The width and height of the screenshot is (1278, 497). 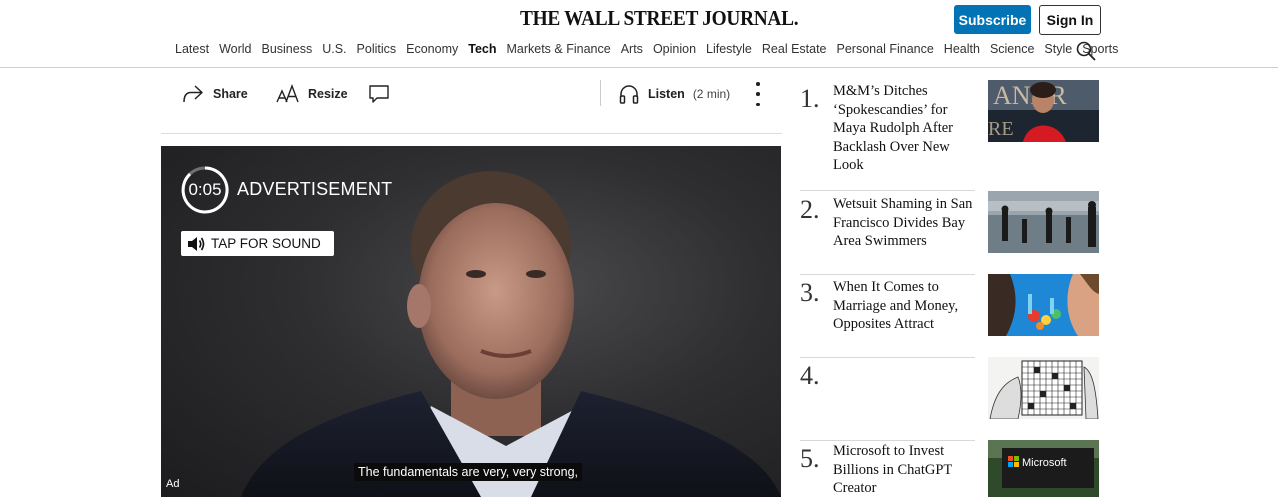 What do you see at coordinates (230, 94) in the screenshot?
I see `share-label: Share` at bounding box center [230, 94].